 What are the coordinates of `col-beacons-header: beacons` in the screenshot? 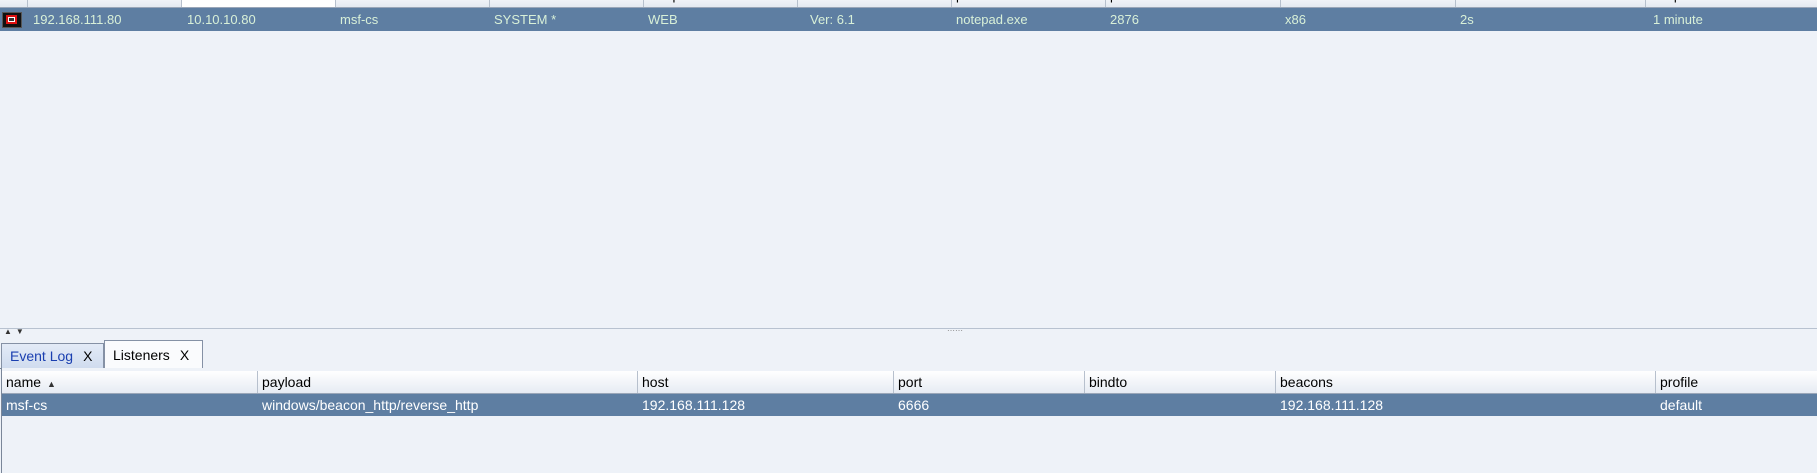 It's located at (1466, 382).